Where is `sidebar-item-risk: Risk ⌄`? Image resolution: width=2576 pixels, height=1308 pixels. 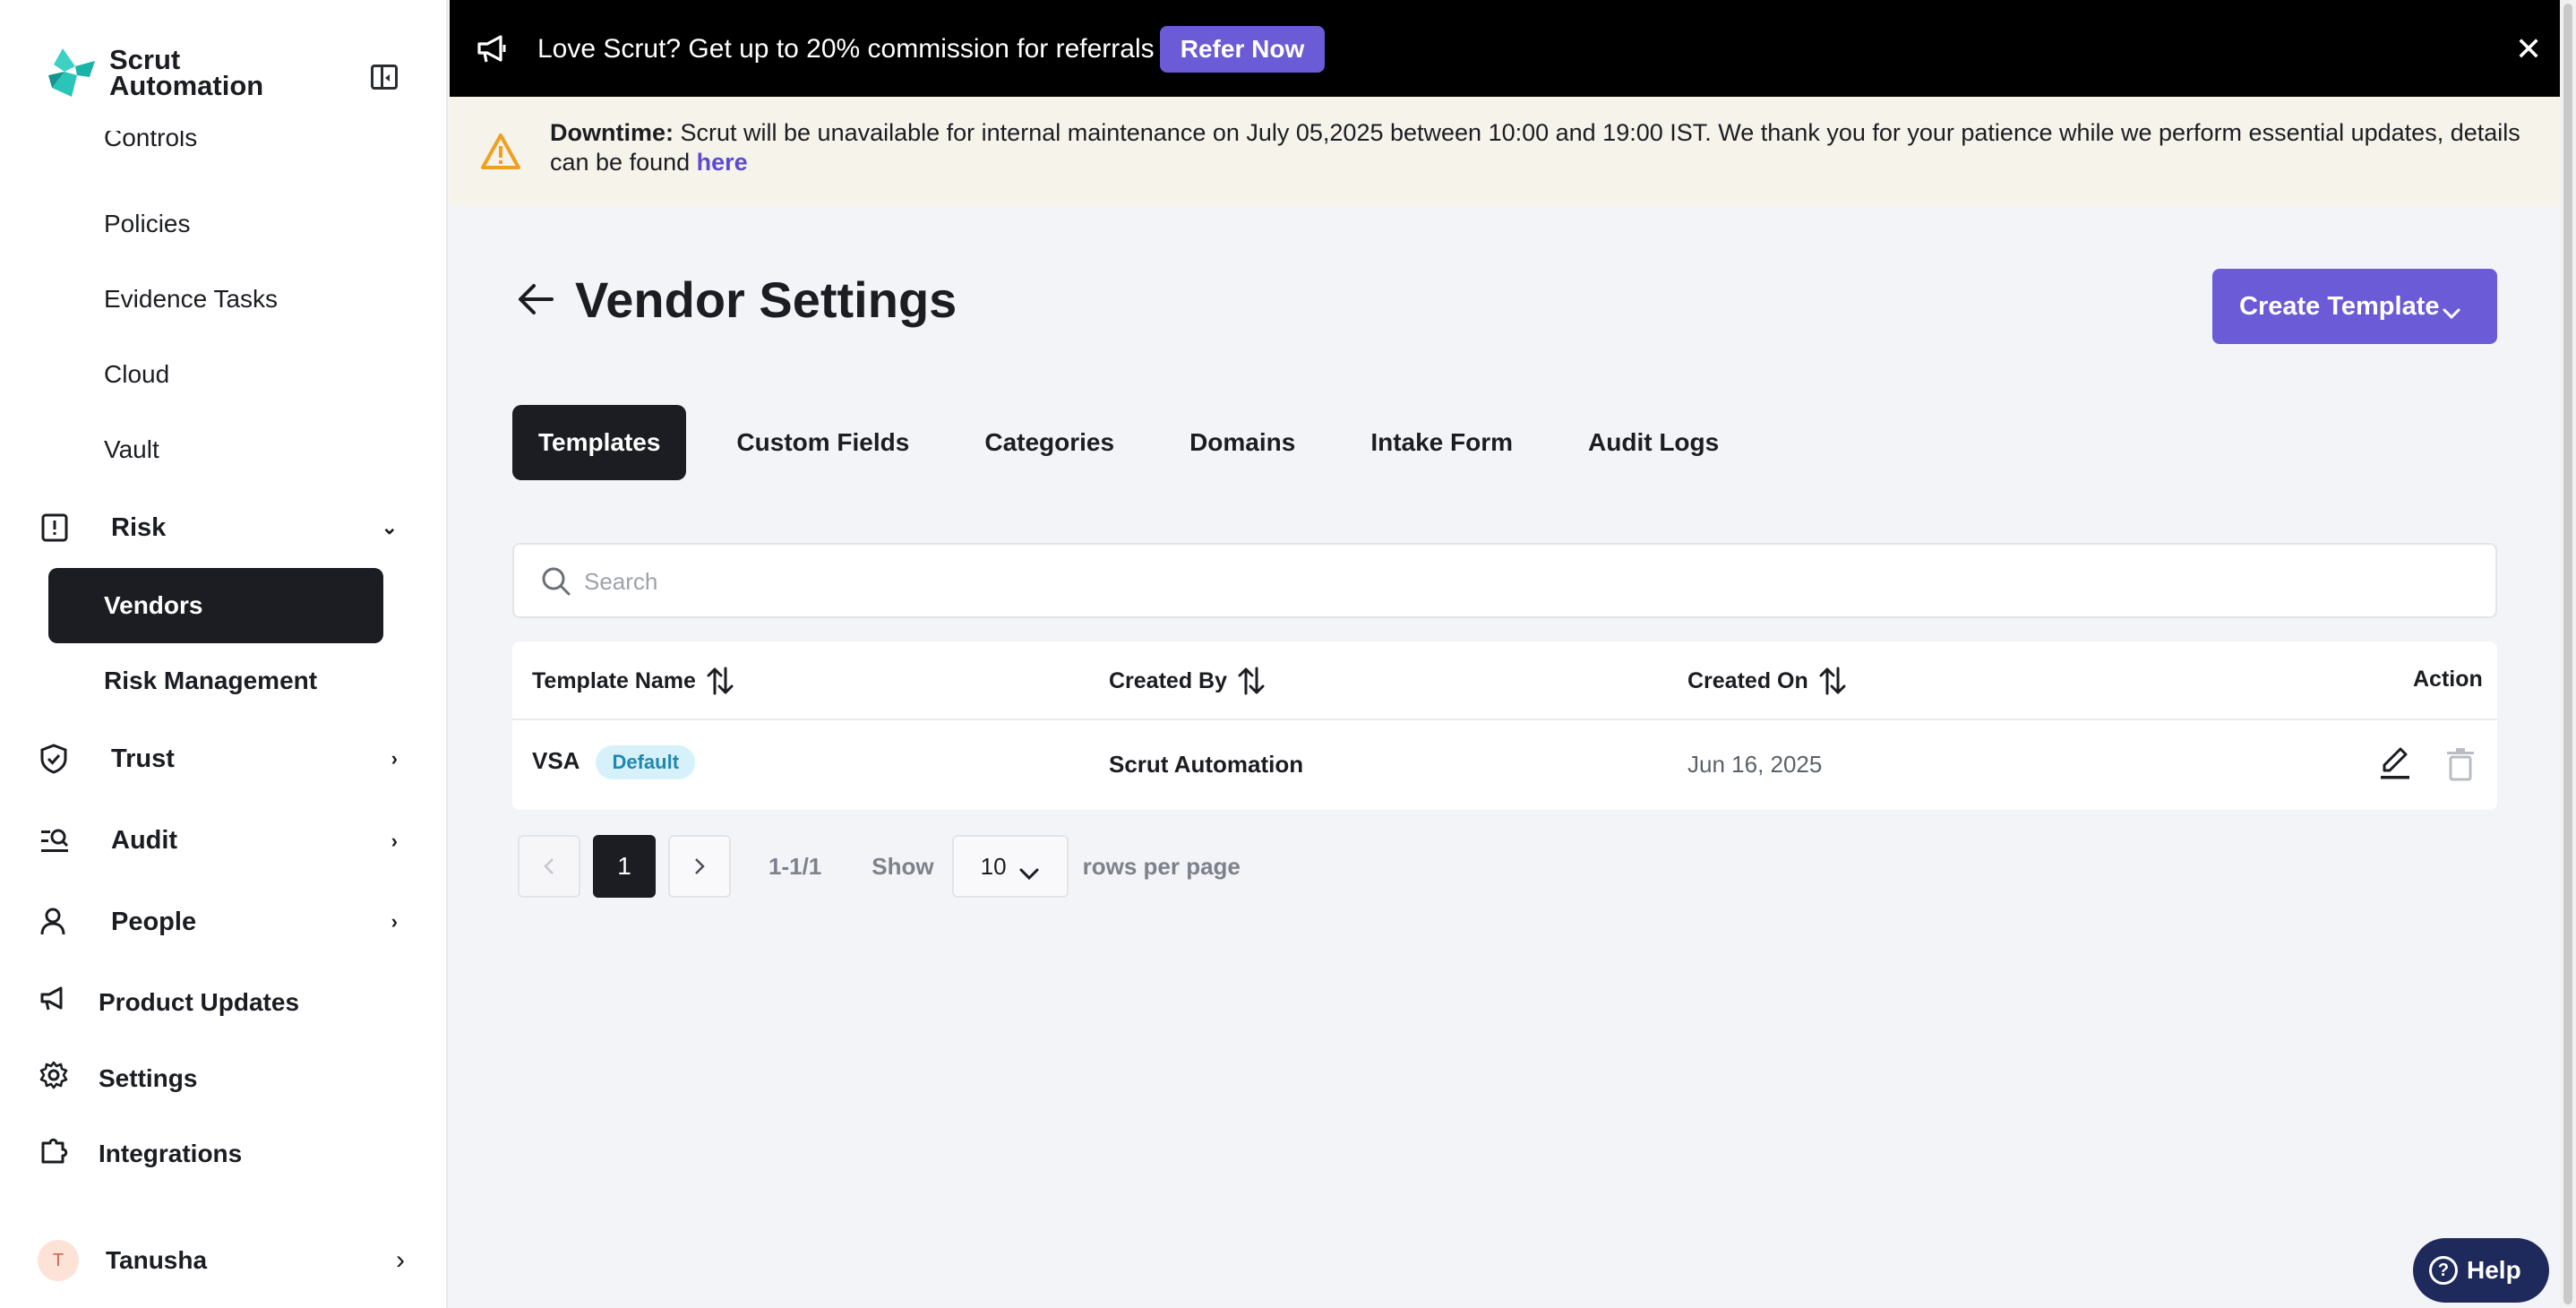
sidebar-item-risk: Risk ⌄ is located at coordinates (218, 527).